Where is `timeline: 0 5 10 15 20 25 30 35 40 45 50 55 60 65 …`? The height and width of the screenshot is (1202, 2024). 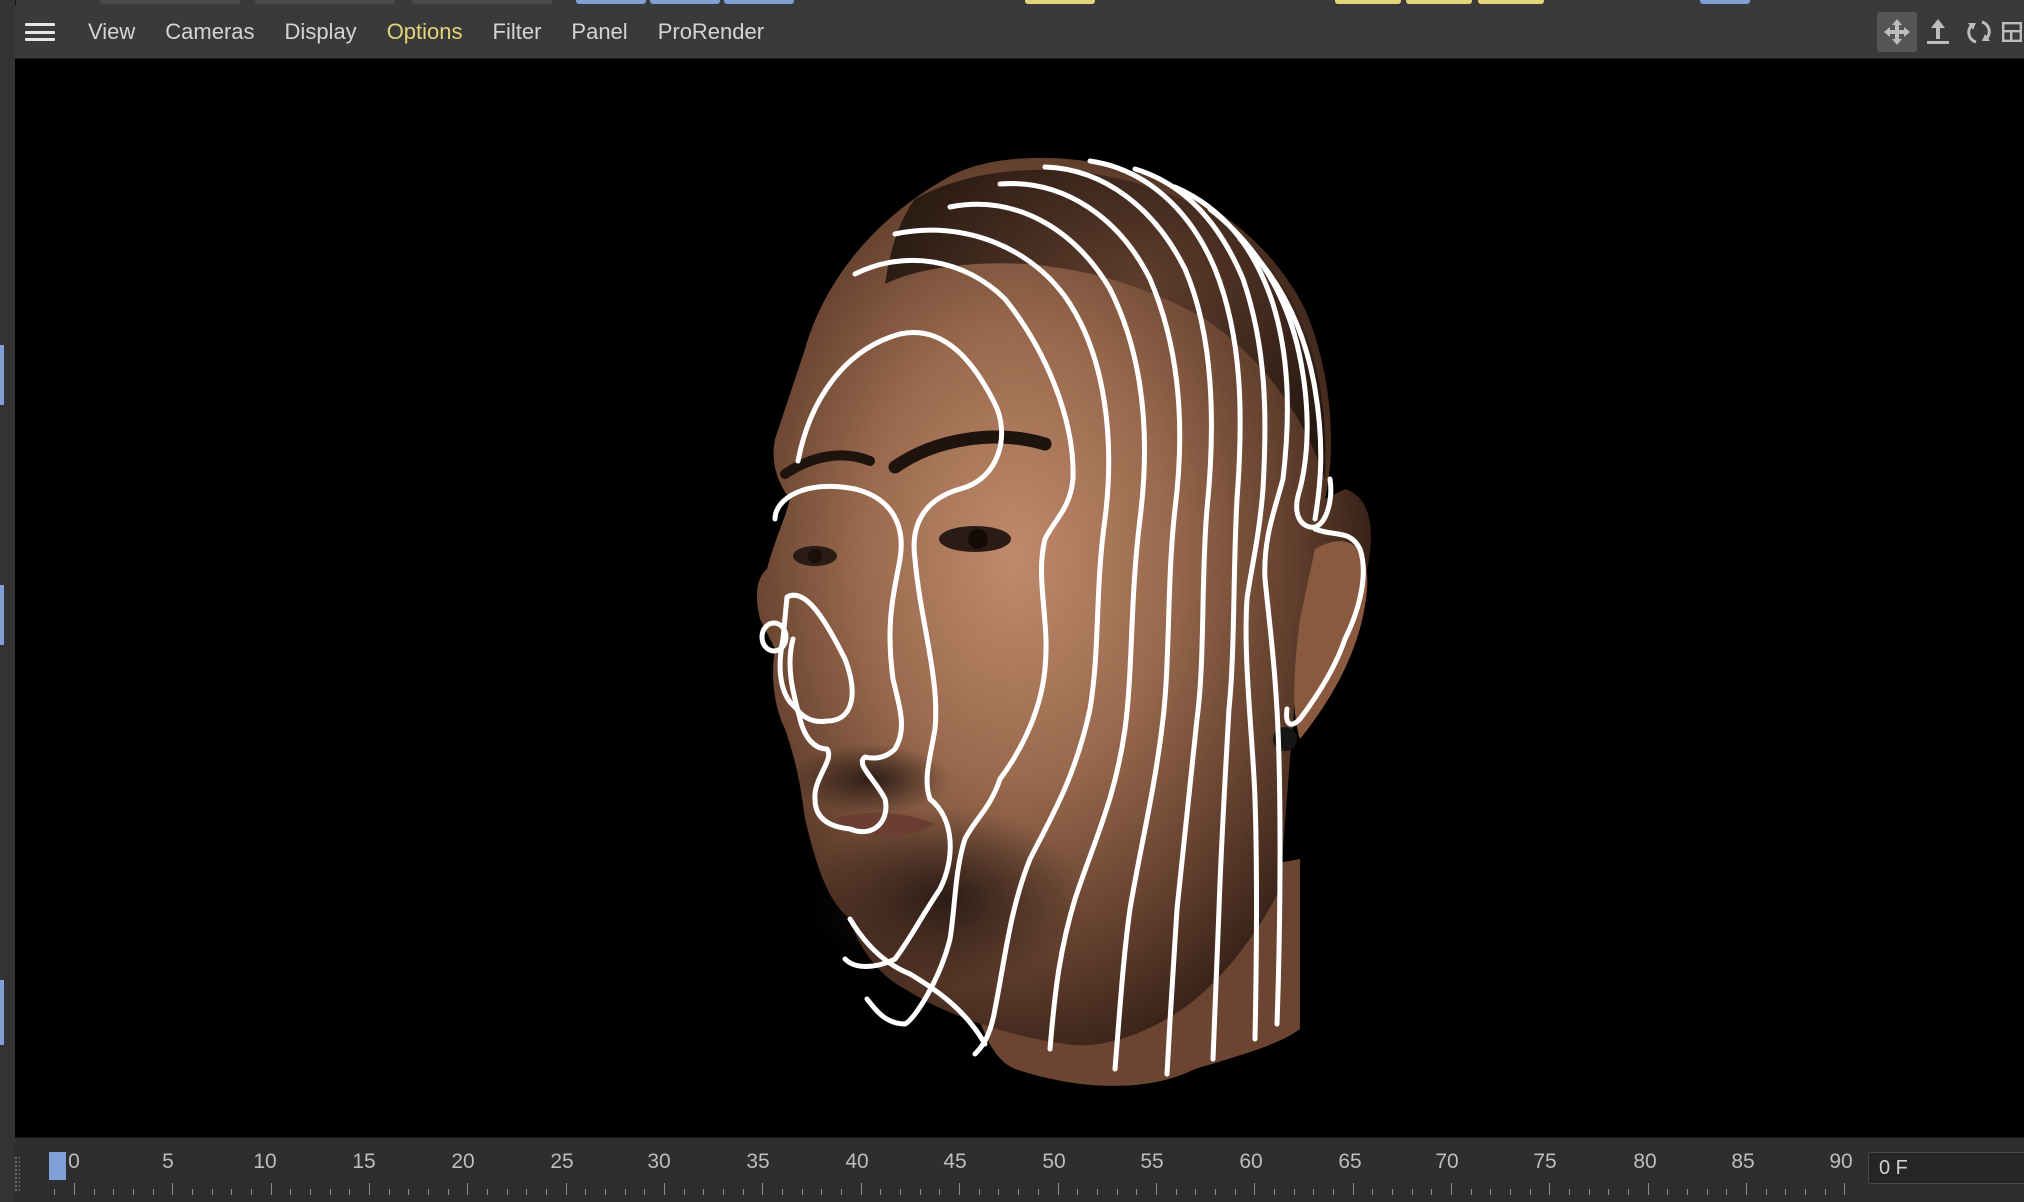
timeline: 0 5 10 15 20 25 30 35 40 45 50 55 60 65 … is located at coordinates (1019, 1169).